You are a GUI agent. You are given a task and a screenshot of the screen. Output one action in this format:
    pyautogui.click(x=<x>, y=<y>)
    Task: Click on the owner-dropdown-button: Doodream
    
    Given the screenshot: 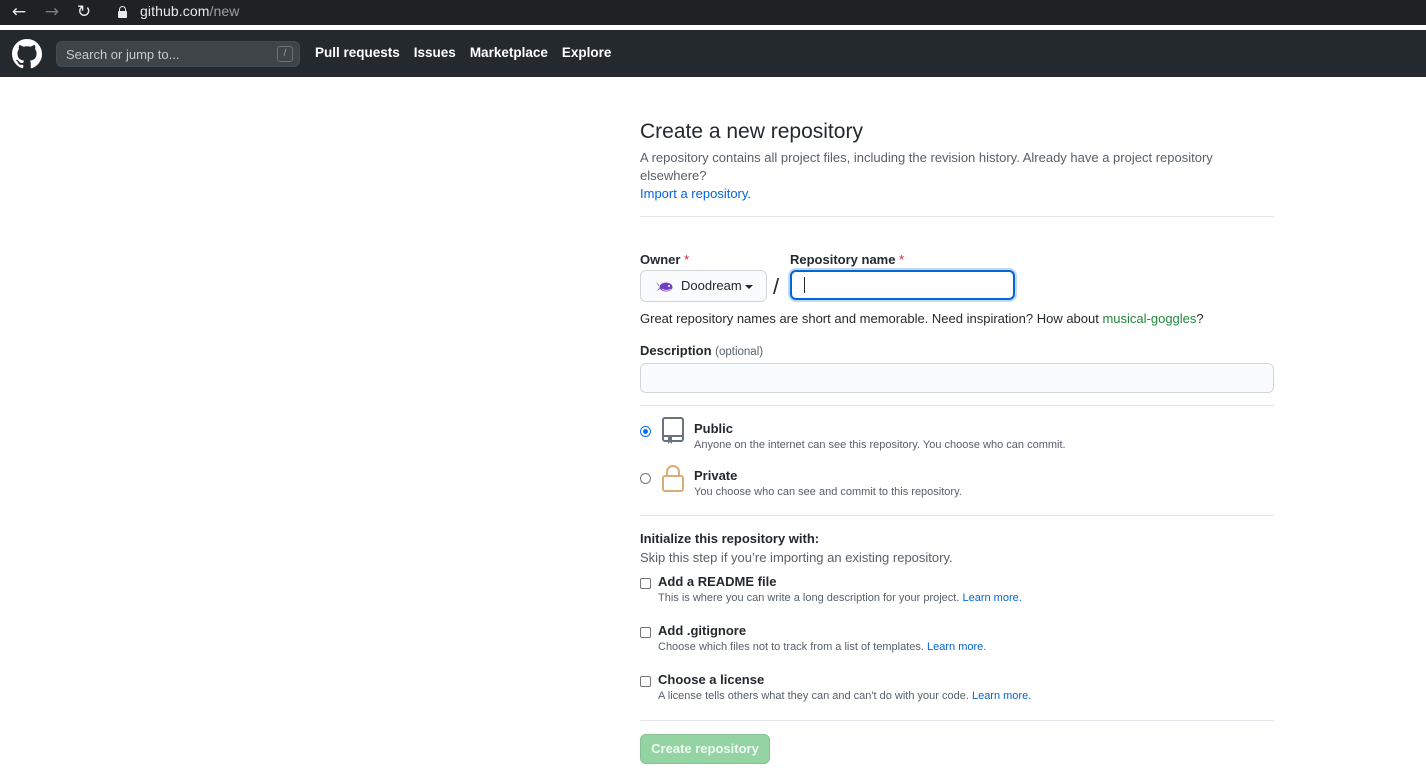 What is the action you would take?
    pyautogui.click(x=703, y=286)
    